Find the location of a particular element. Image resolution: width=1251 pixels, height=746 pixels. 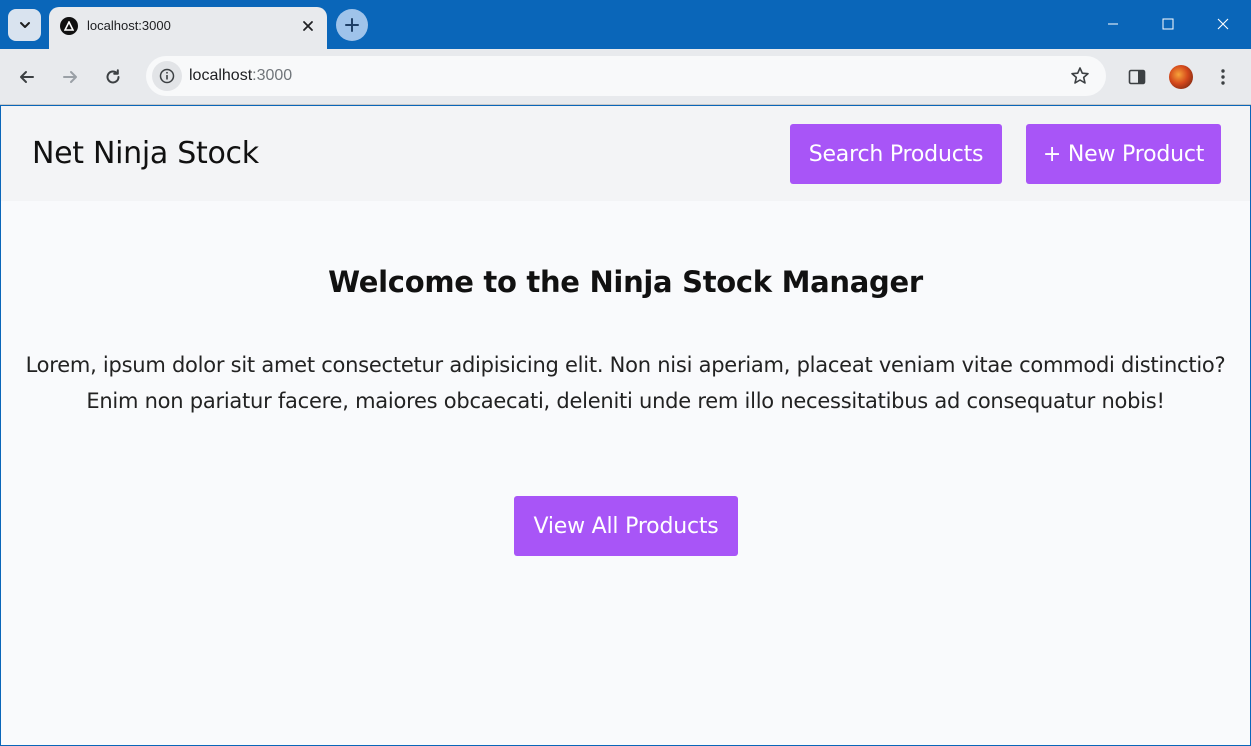

reload-icon is located at coordinates (113, 76).